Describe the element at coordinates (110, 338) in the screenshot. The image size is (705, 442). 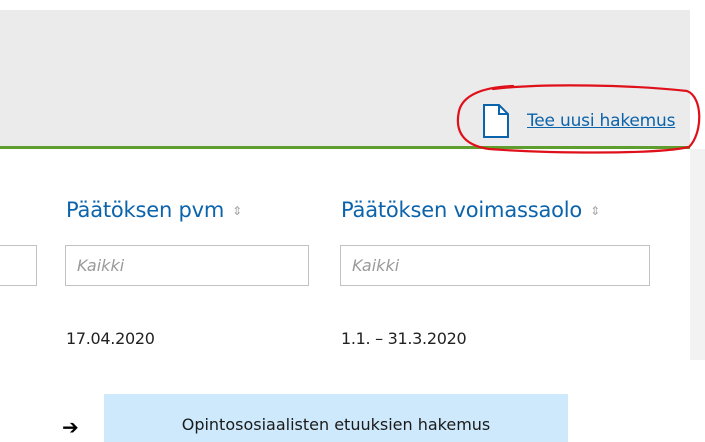
I see `table-cell-decision-date: 17.04.2020` at that location.